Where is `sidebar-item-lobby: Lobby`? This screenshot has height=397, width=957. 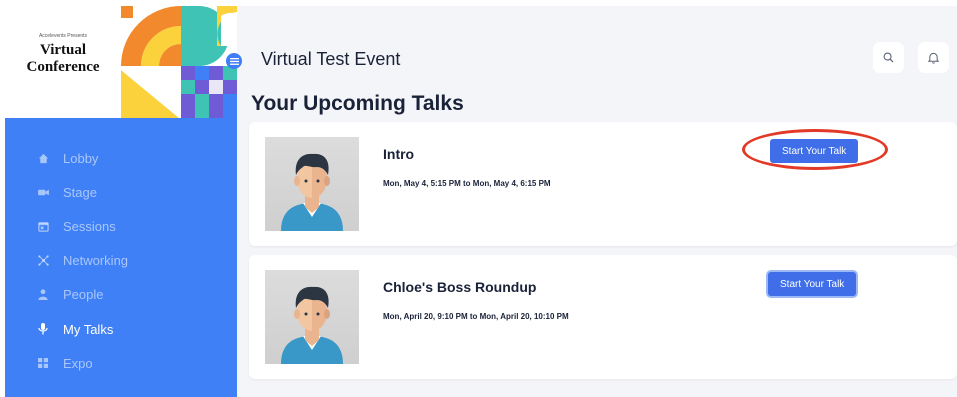
sidebar-item-lobby: Lobby is located at coordinates (121, 158).